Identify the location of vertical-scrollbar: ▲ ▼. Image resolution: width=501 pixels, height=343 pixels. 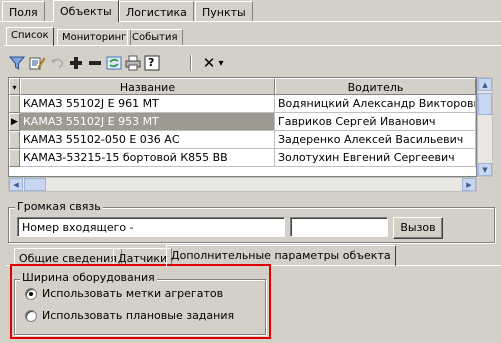
(485, 127).